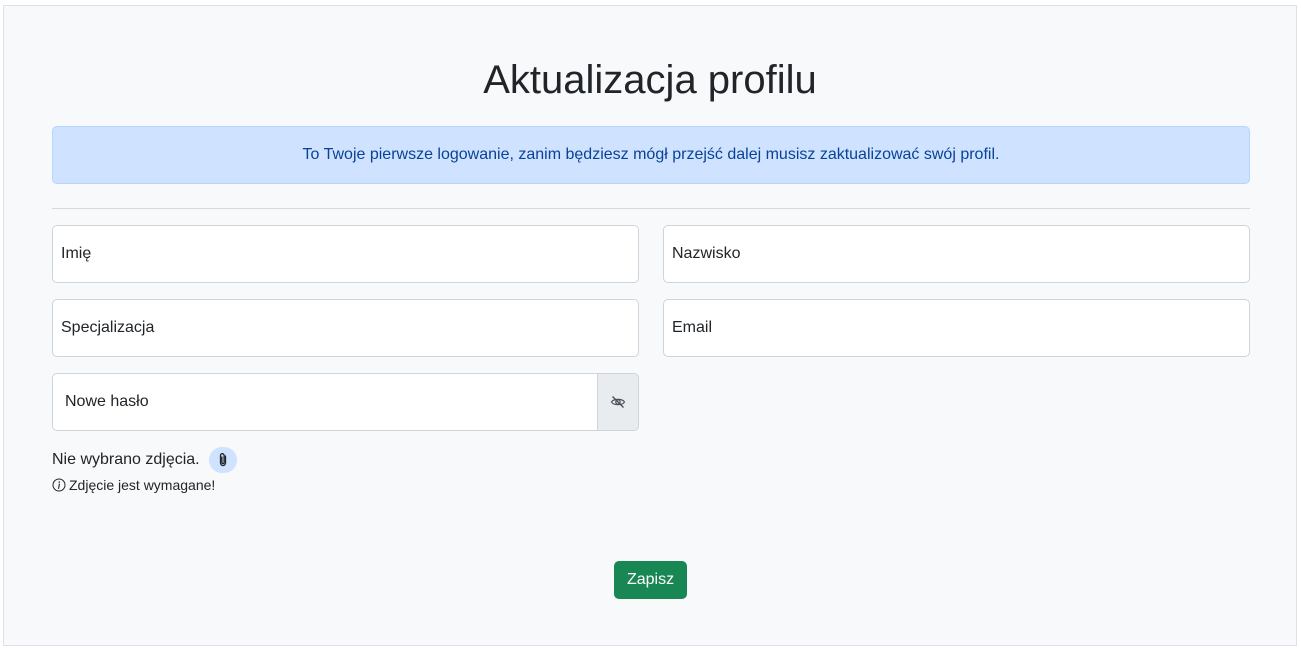 The height and width of the screenshot is (650, 1301). Describe the element at coordinates (345, 254) in the screenshot. I see `first-name-field: Imię` at that location.